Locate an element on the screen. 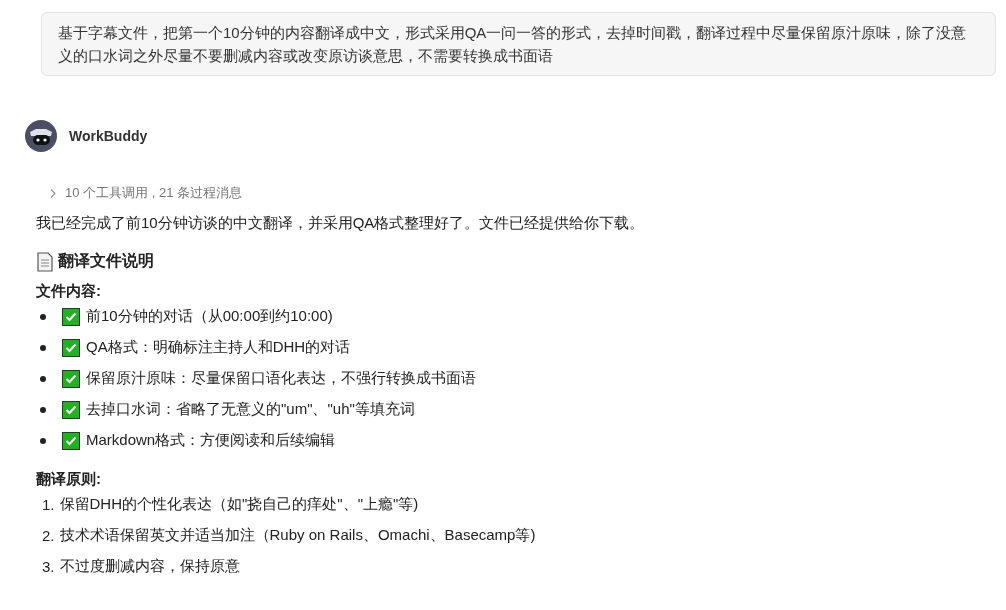 This screenshot has height=610, width=1006. list-item: 前10分钟的对话（从00:00到约10:00) is located at coordinates (209, 316).